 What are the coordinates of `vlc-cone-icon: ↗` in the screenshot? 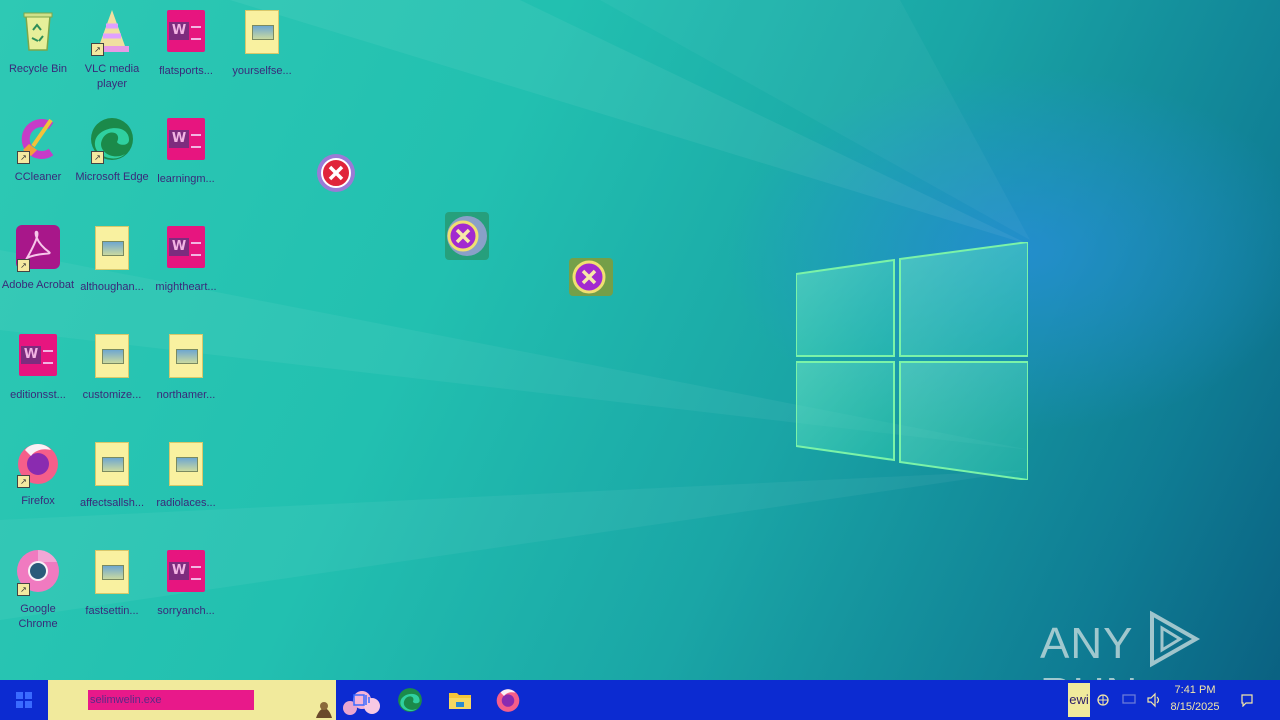 It's located at (112, 32).